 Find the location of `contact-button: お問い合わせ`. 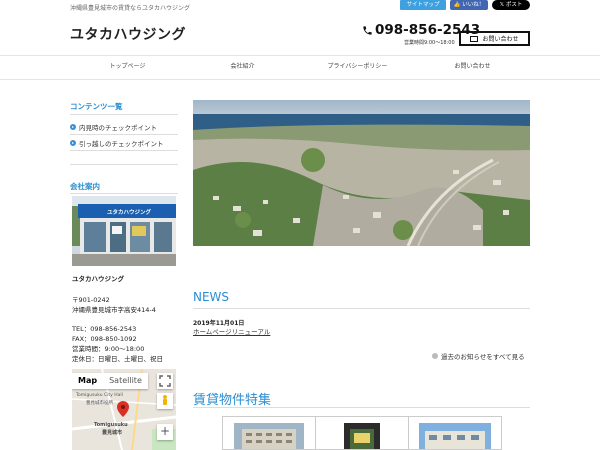

contact-button: お問い合わせ is located at coordinates (494, 38).